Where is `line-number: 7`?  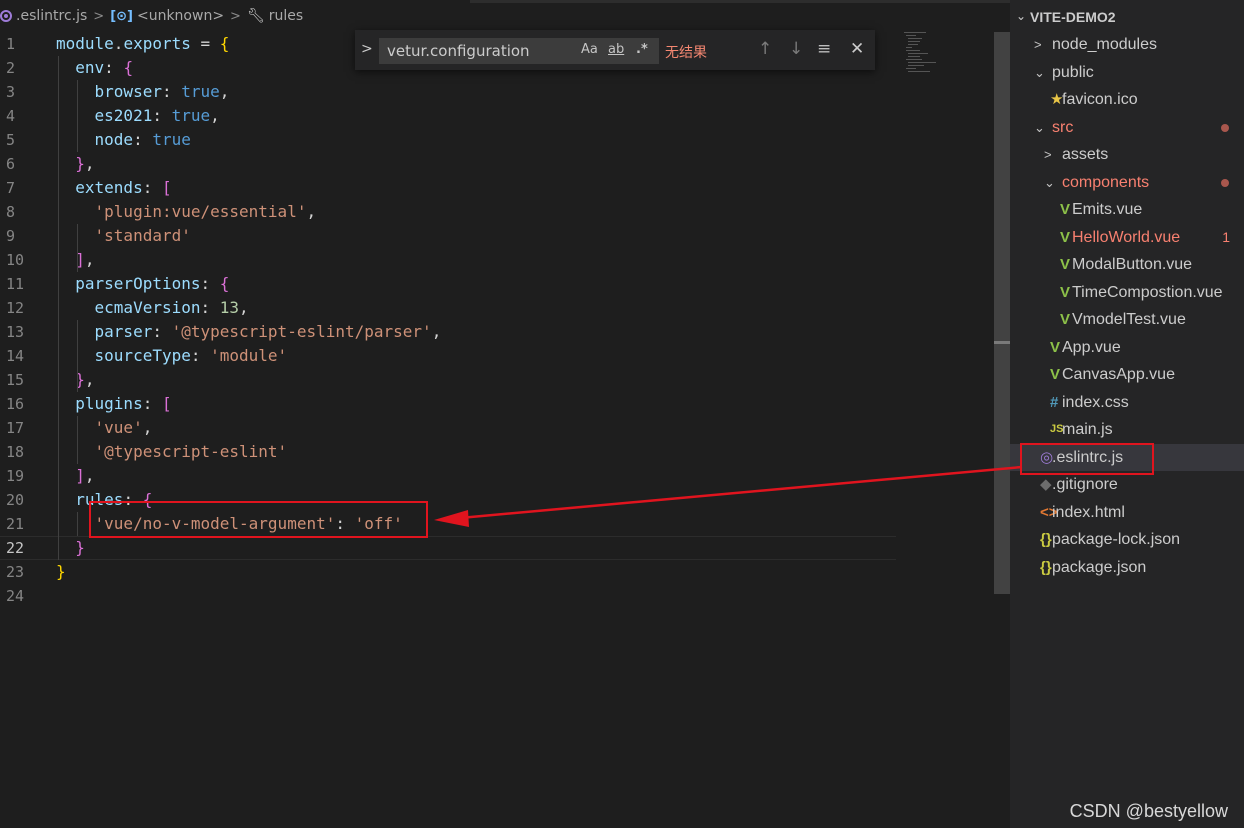
line-number: 7 is located at coordinates (11, 188).